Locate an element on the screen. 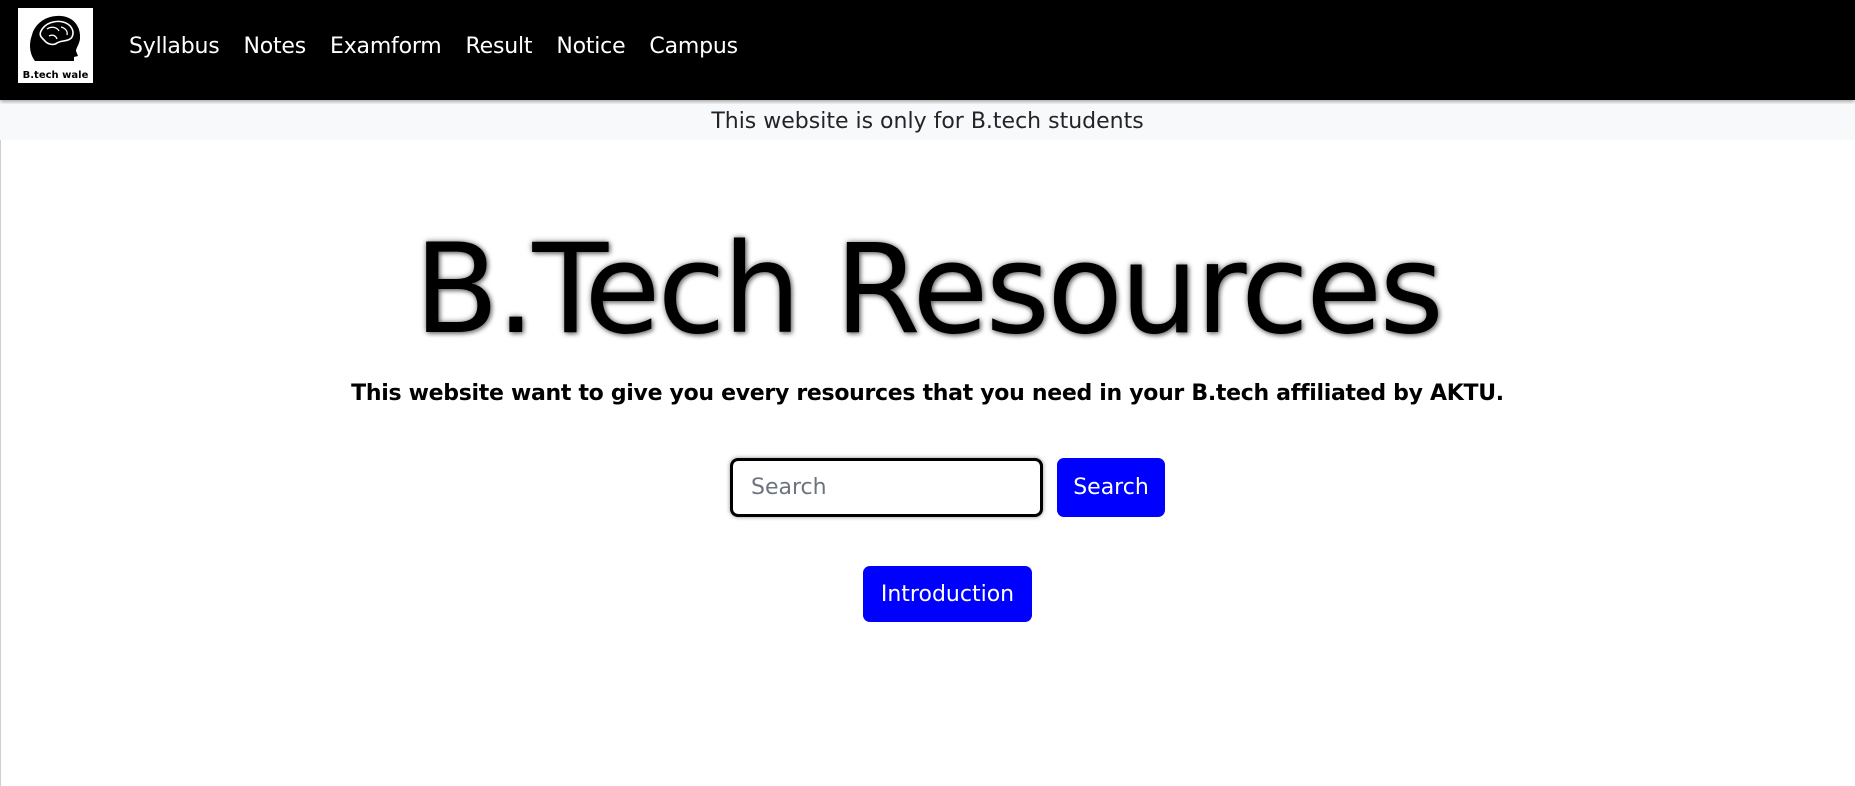 Image resolution: width=1855 pixels, height=786 pixels. nav-link-examform: Examform is located at coordinates (386, 47).